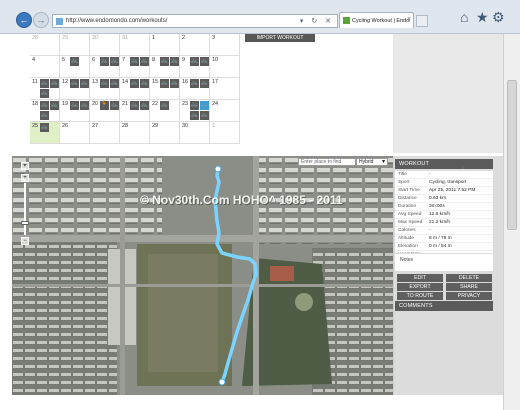 The width and height of the screenshot is (520, 410). Describe the element at coordinates (25, 223) in the screenshot. I see `zoom-slider-knob` at that location.